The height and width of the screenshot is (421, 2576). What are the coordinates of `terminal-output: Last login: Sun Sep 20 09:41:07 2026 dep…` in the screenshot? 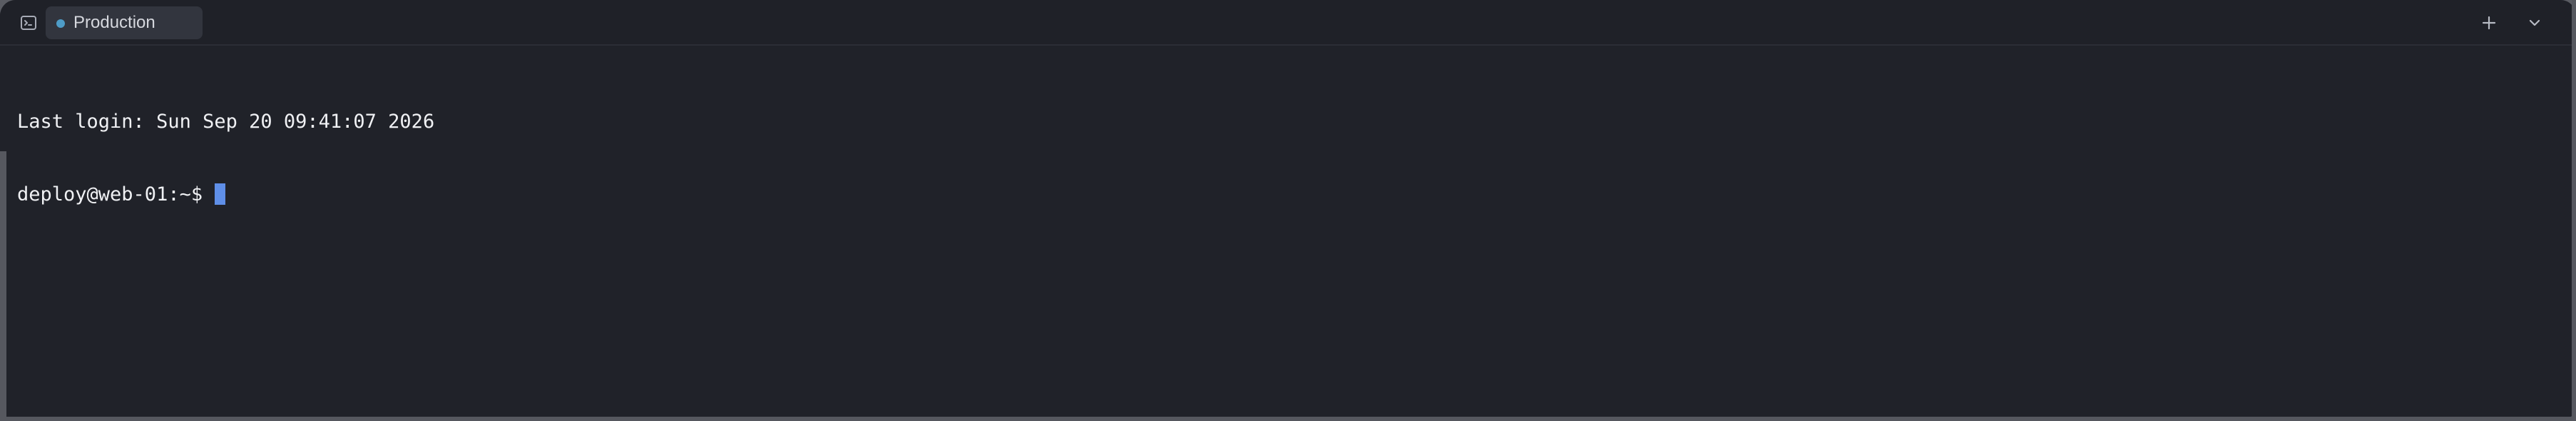 It's located at (226, 158).